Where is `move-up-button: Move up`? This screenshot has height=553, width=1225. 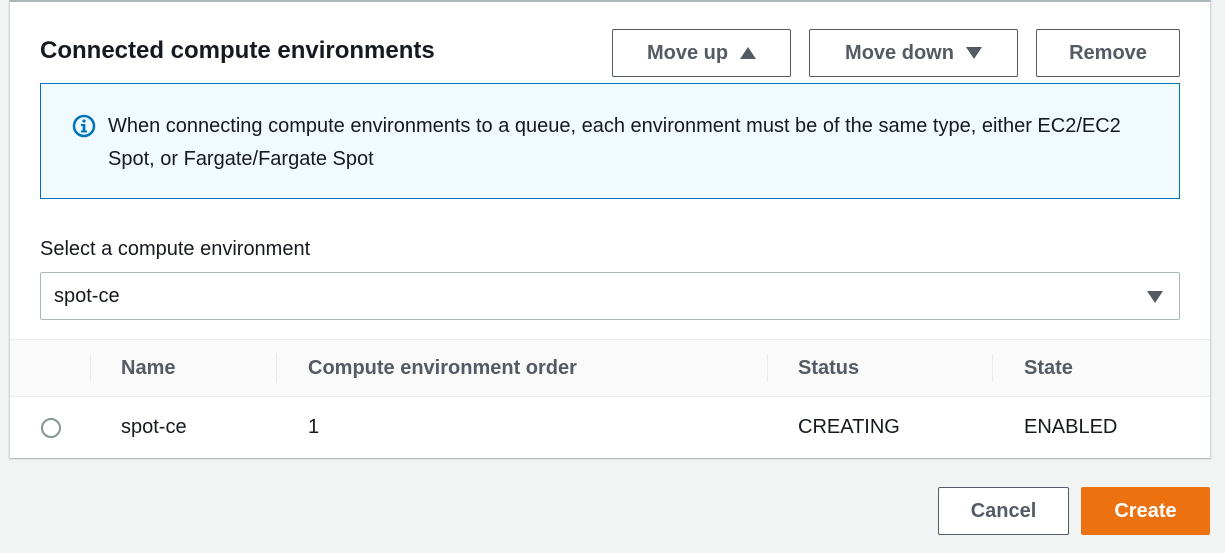 move-up-button: Move up is located at coordinates (701, 53).